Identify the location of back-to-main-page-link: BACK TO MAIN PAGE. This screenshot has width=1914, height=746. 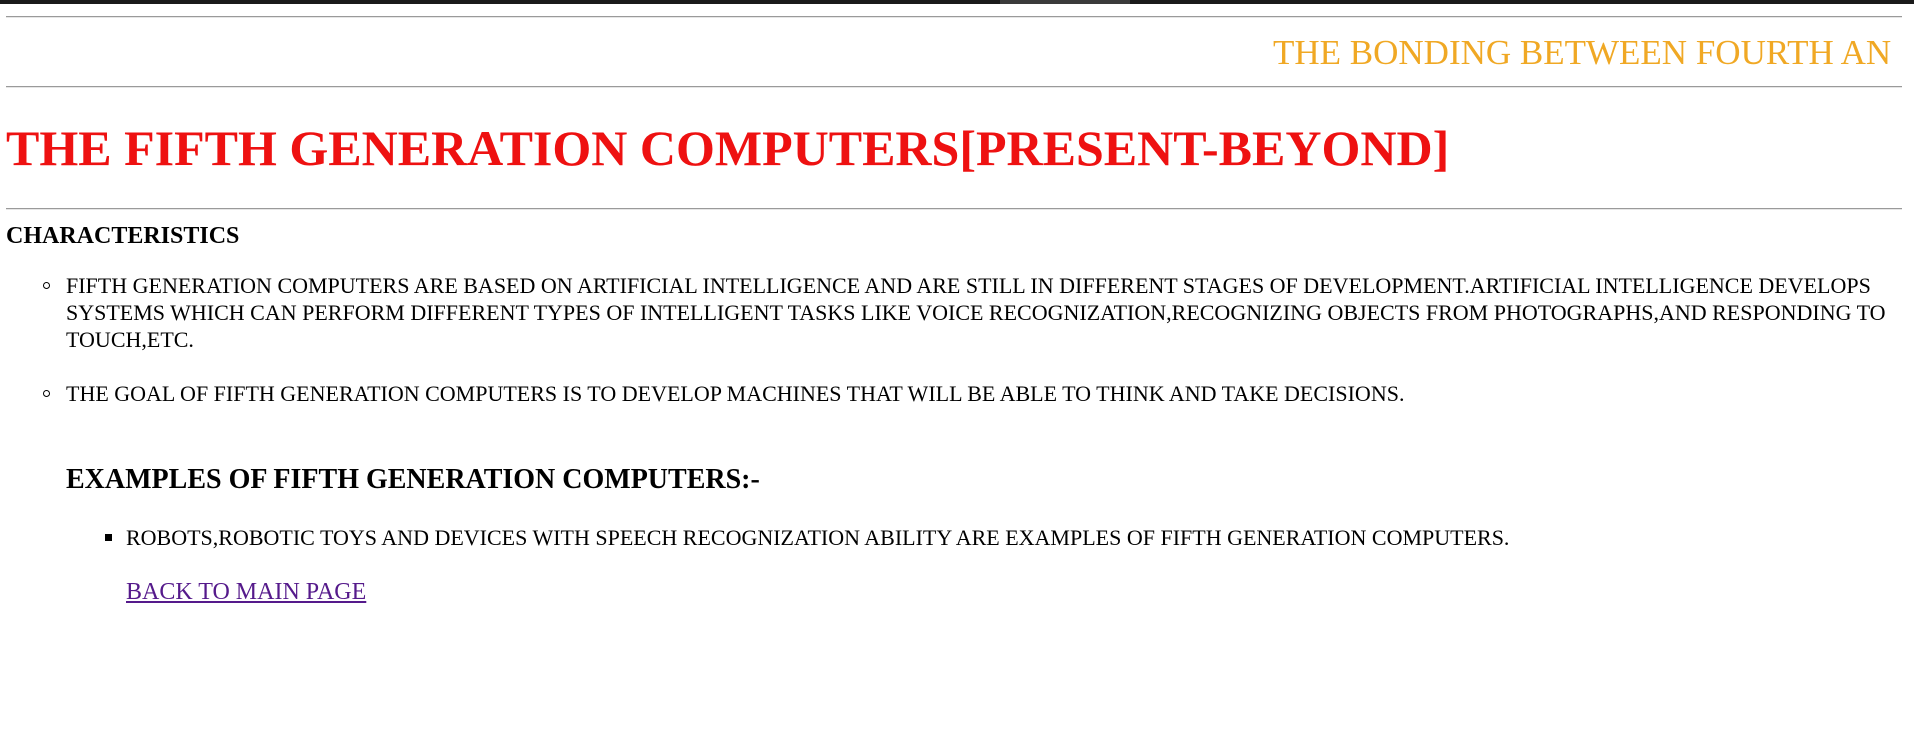
(246, 592).